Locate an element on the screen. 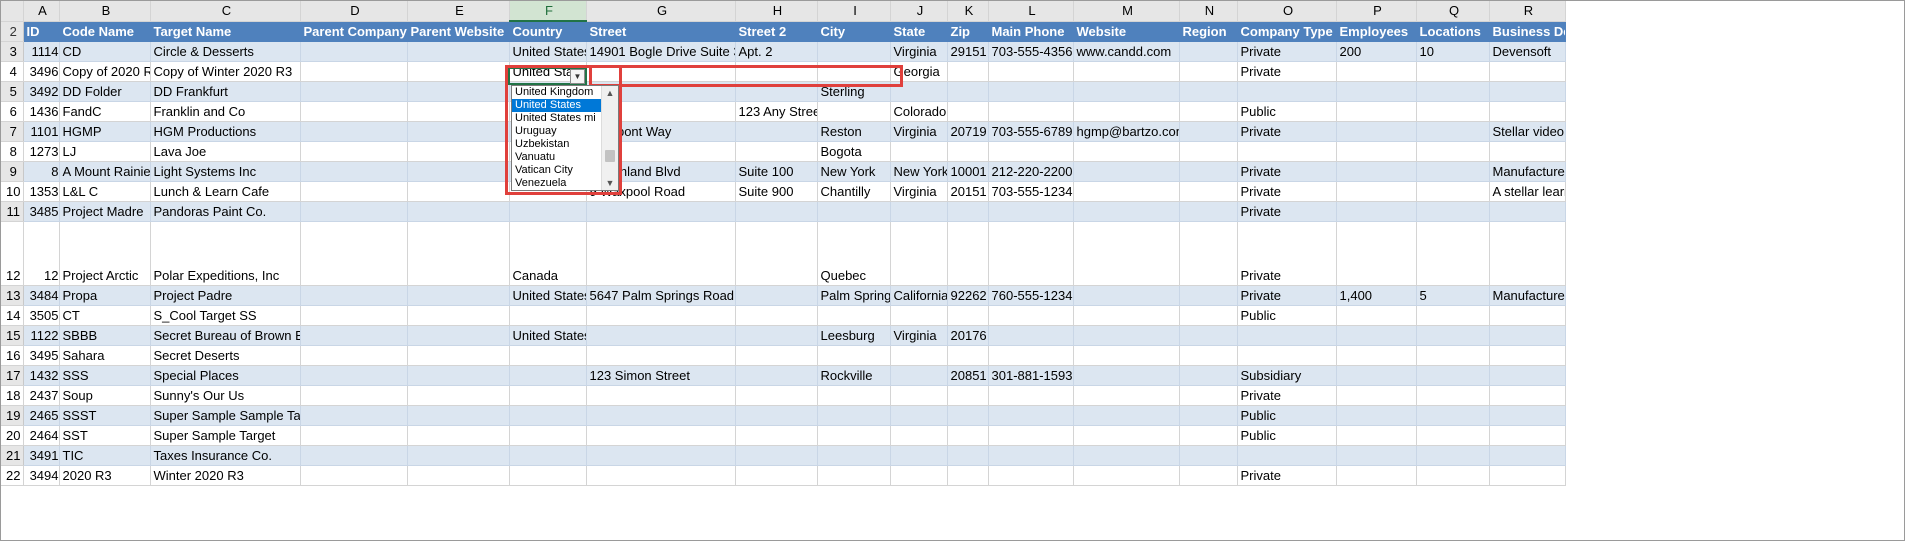  column-title-cell: Code Name is located at coordinates (105, 31).